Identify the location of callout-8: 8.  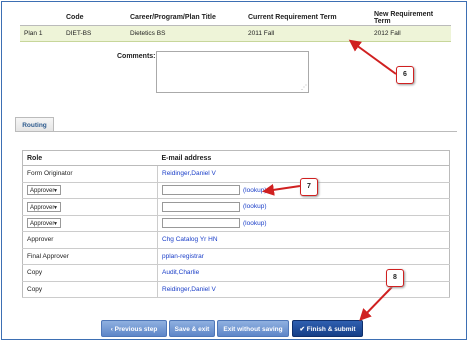
(395, 278).